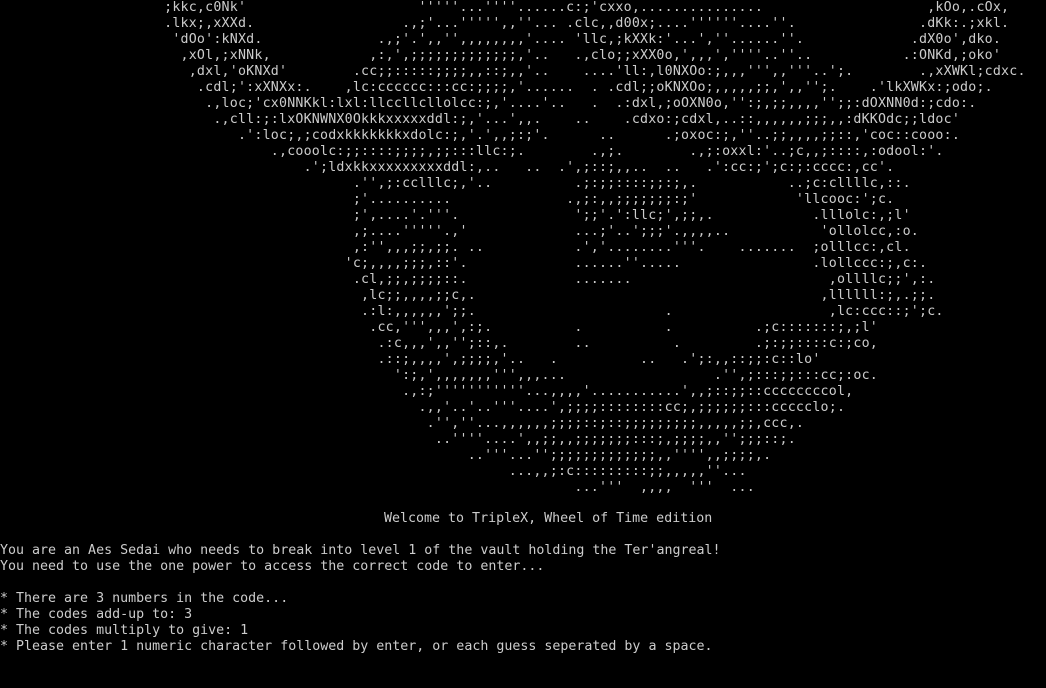  I want to click on ascii-art-line: .cc,''',,,',:;. . . .;c:::::::;,;l', so click(439, 327).